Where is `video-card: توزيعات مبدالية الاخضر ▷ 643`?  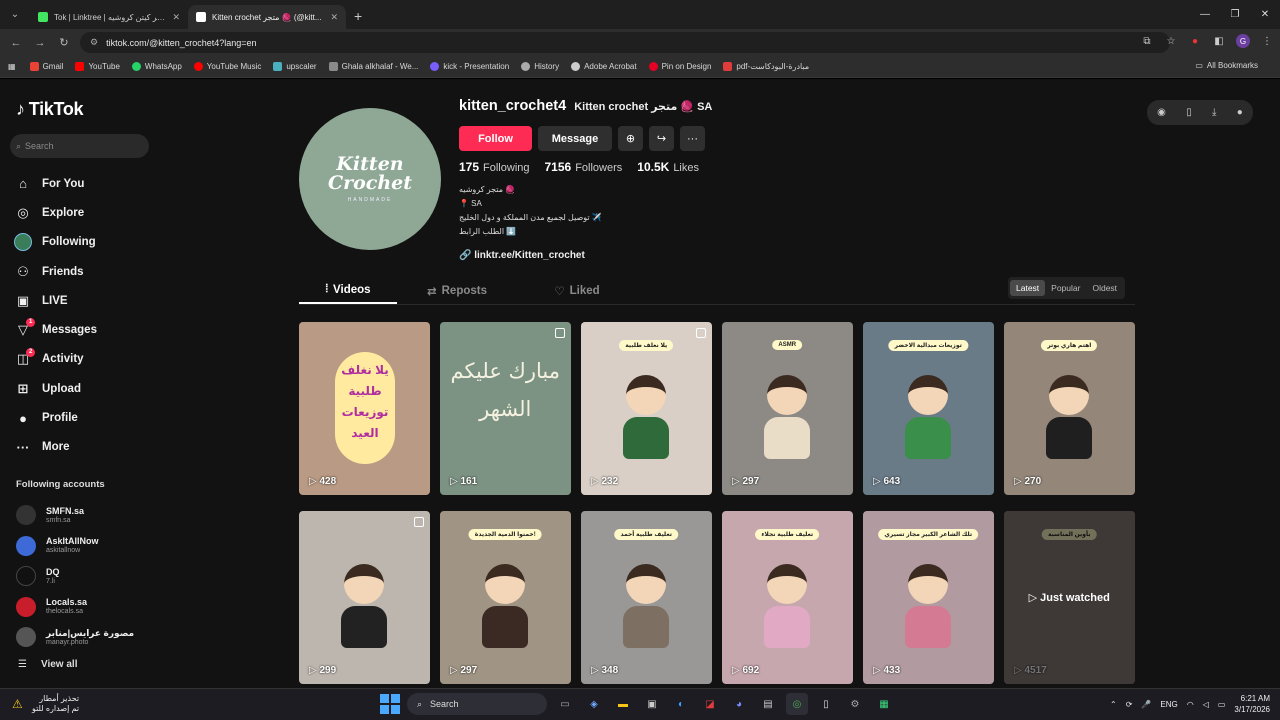 video-card: توزيعات مبدالية الاخضر ▷ 643 is located at coordinates (928, 408).